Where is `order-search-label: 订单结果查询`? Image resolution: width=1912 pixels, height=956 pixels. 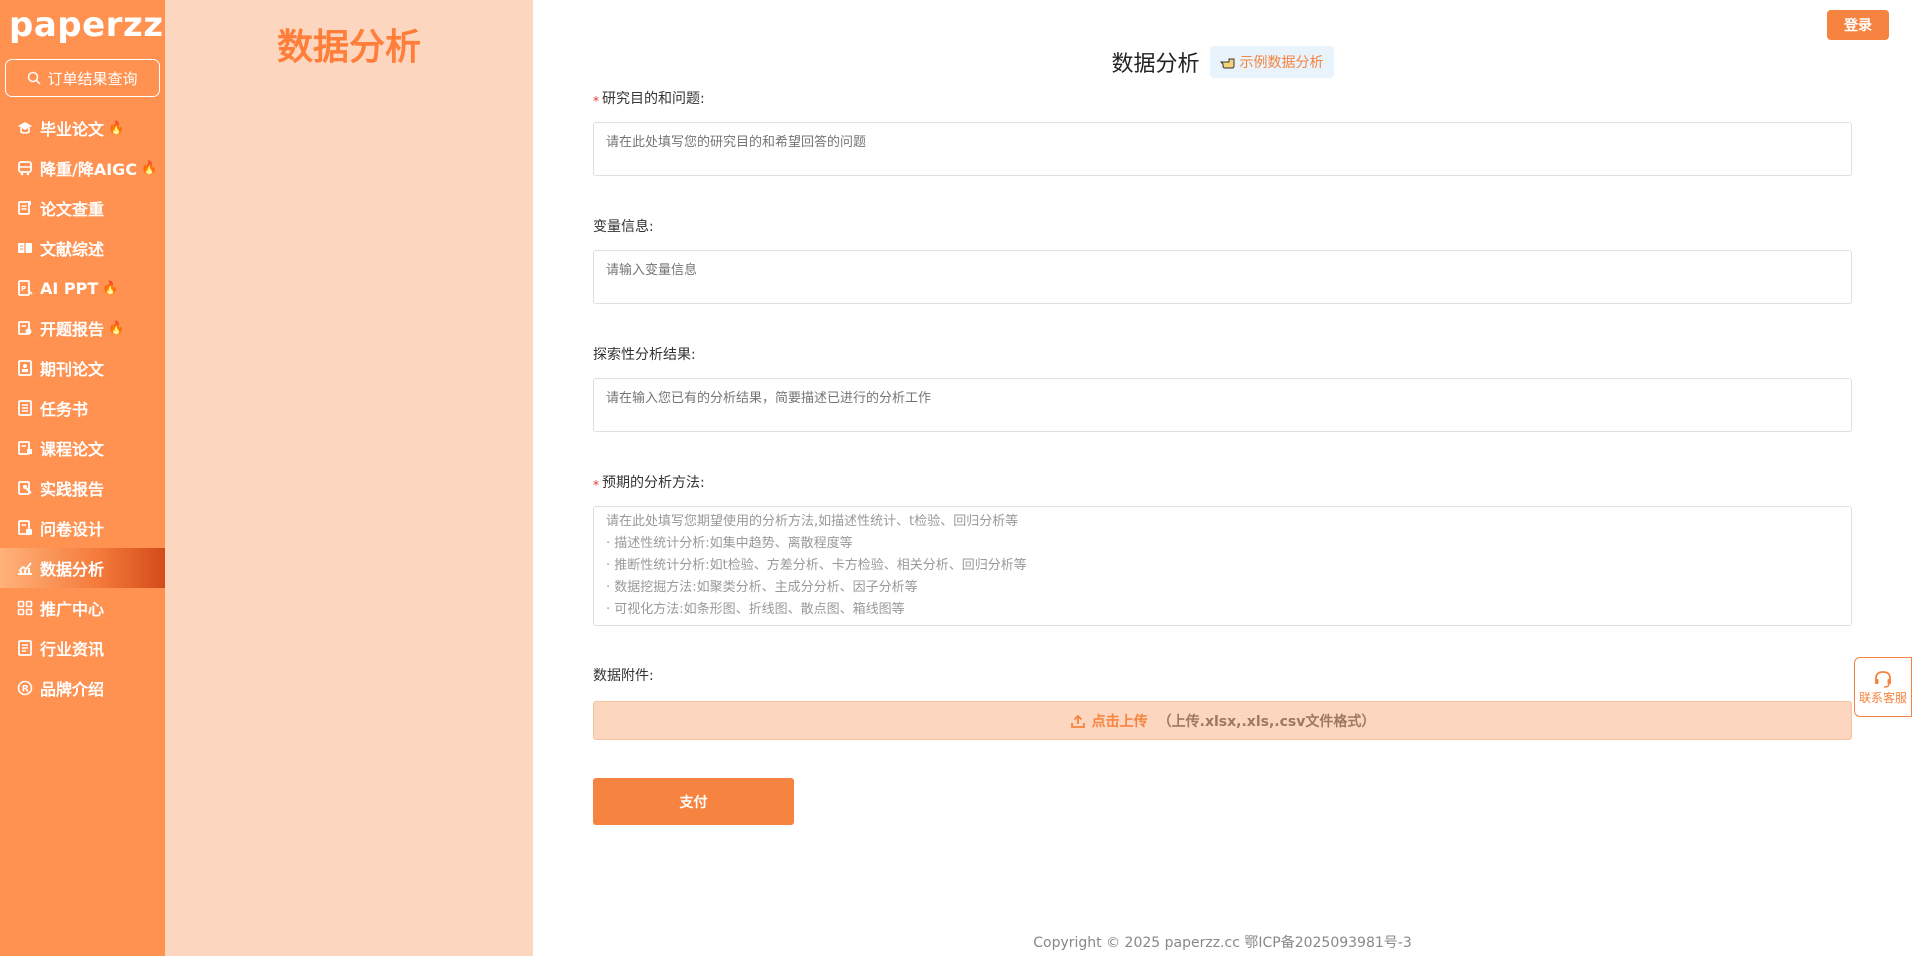
order-search-label: 订单结果查询 is located at coordinates (92, 78).